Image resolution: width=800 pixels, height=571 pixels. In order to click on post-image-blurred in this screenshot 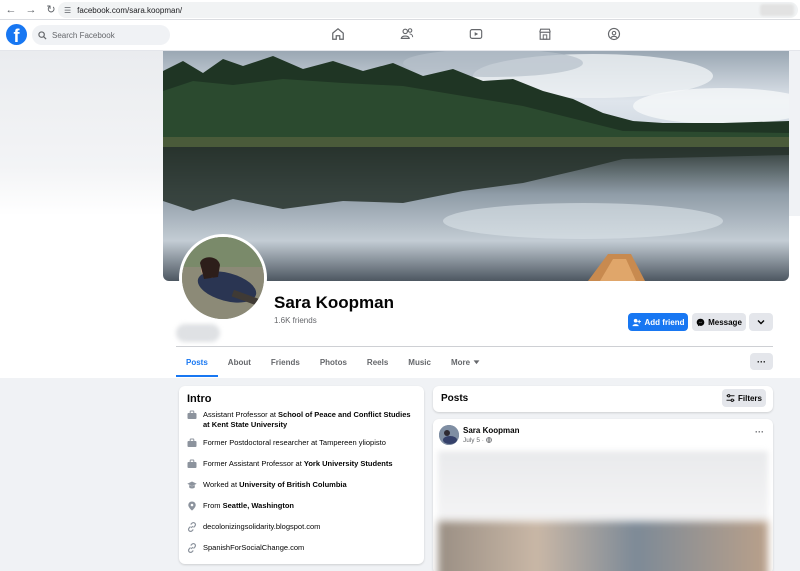, I will do `click(603, 546)`.